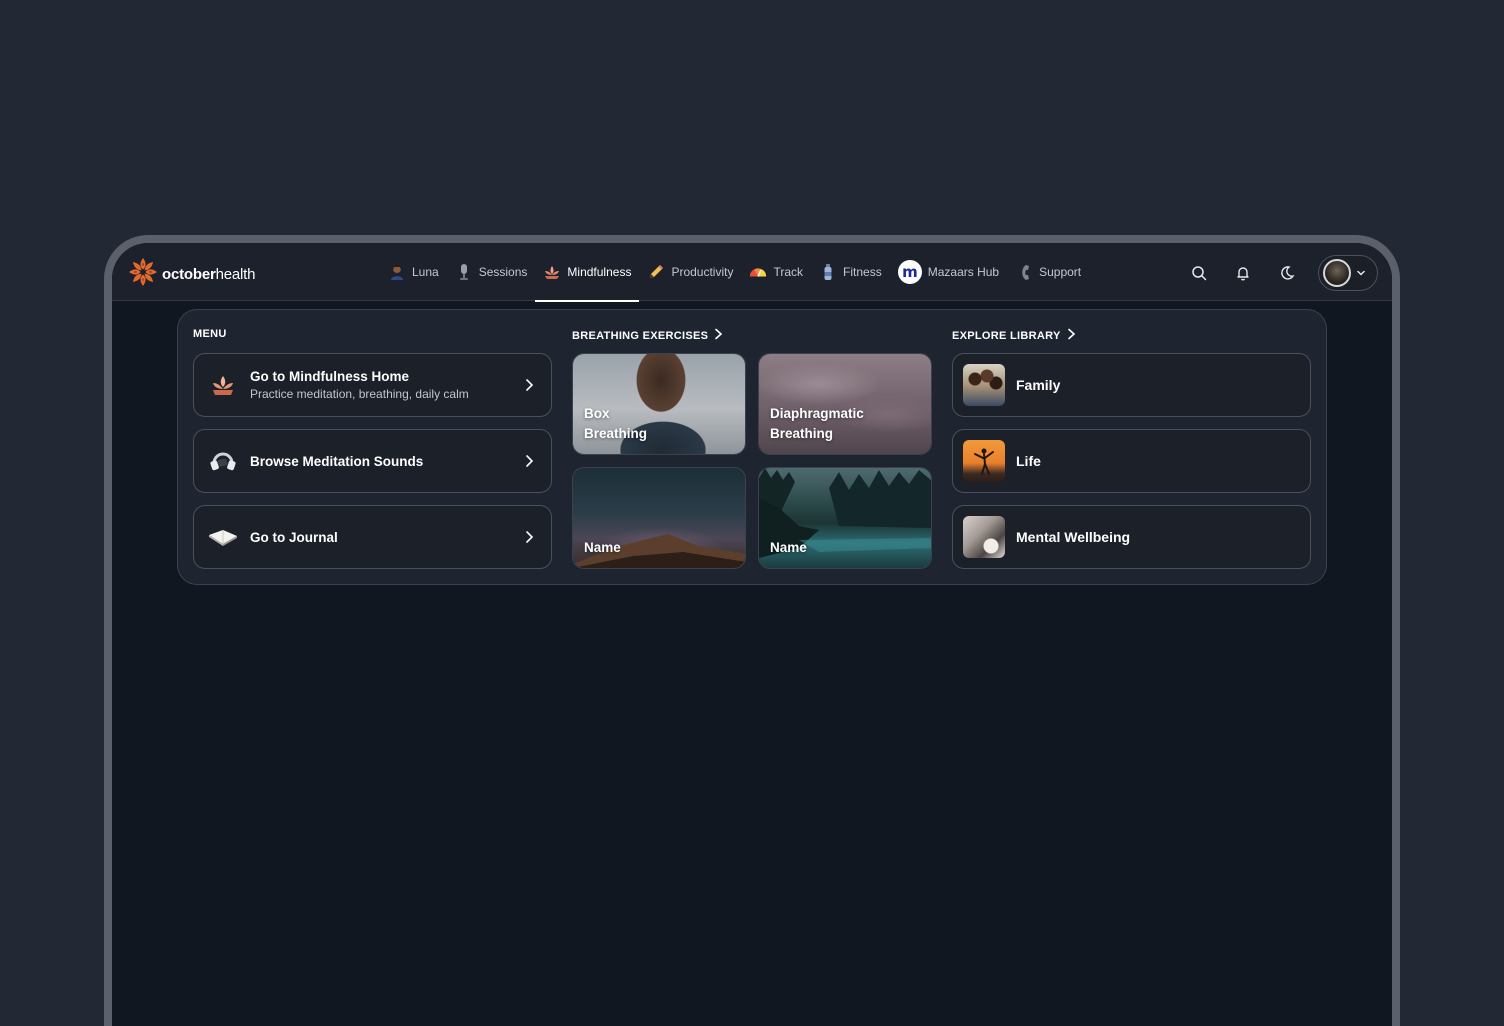 This screenshot has height=1026, width=1504. I want to click on bell-icon, so click(1243, 275).